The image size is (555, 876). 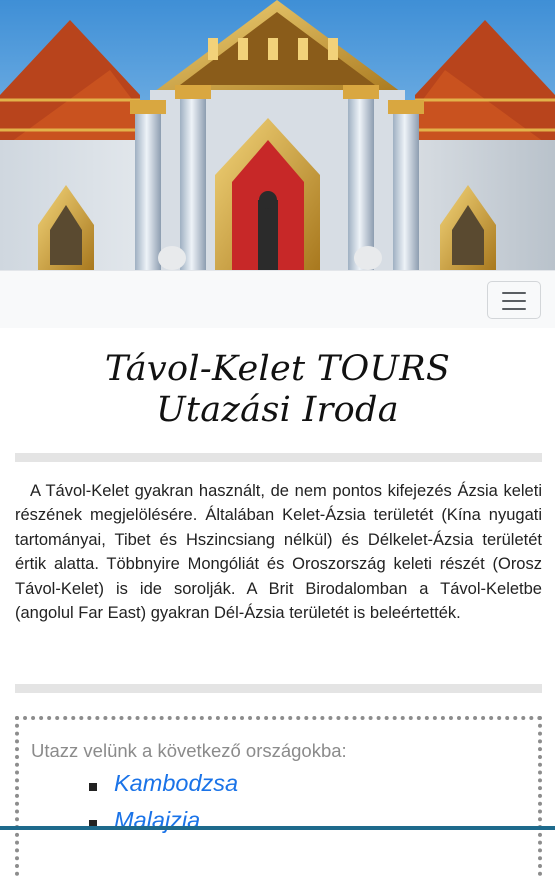 What do you see at coordinates (277, 828) in the screenshot?
I see `bottom-edge` at bounding box center [277, 828].